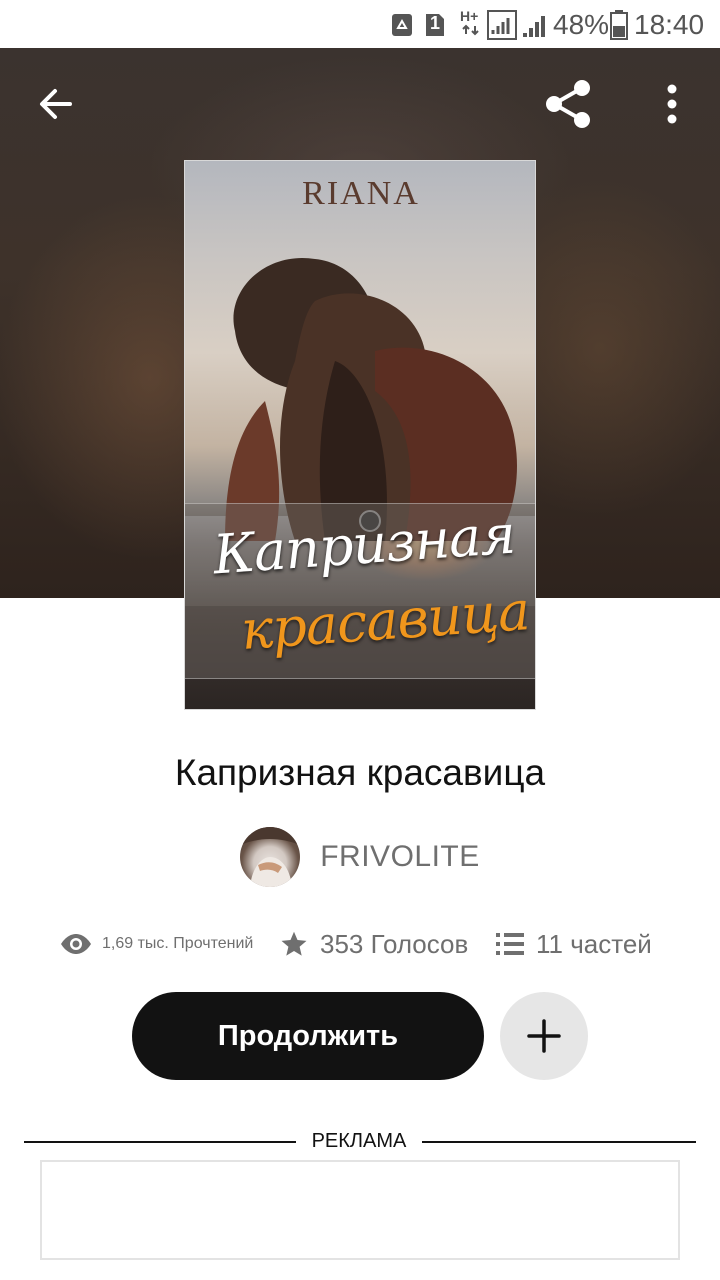  I want to click on author-row: FRIVOLITE, so click(360, 857).